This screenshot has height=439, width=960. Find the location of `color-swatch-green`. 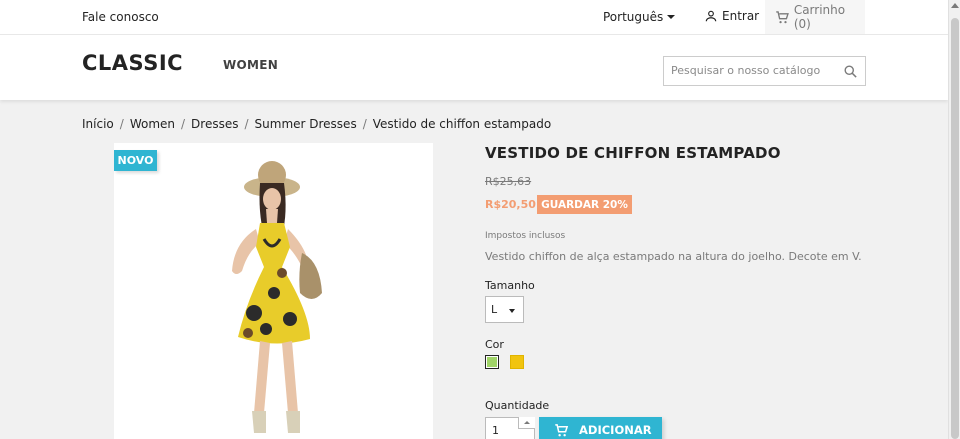

color-swatch-green is located at coordinates (492, 362).